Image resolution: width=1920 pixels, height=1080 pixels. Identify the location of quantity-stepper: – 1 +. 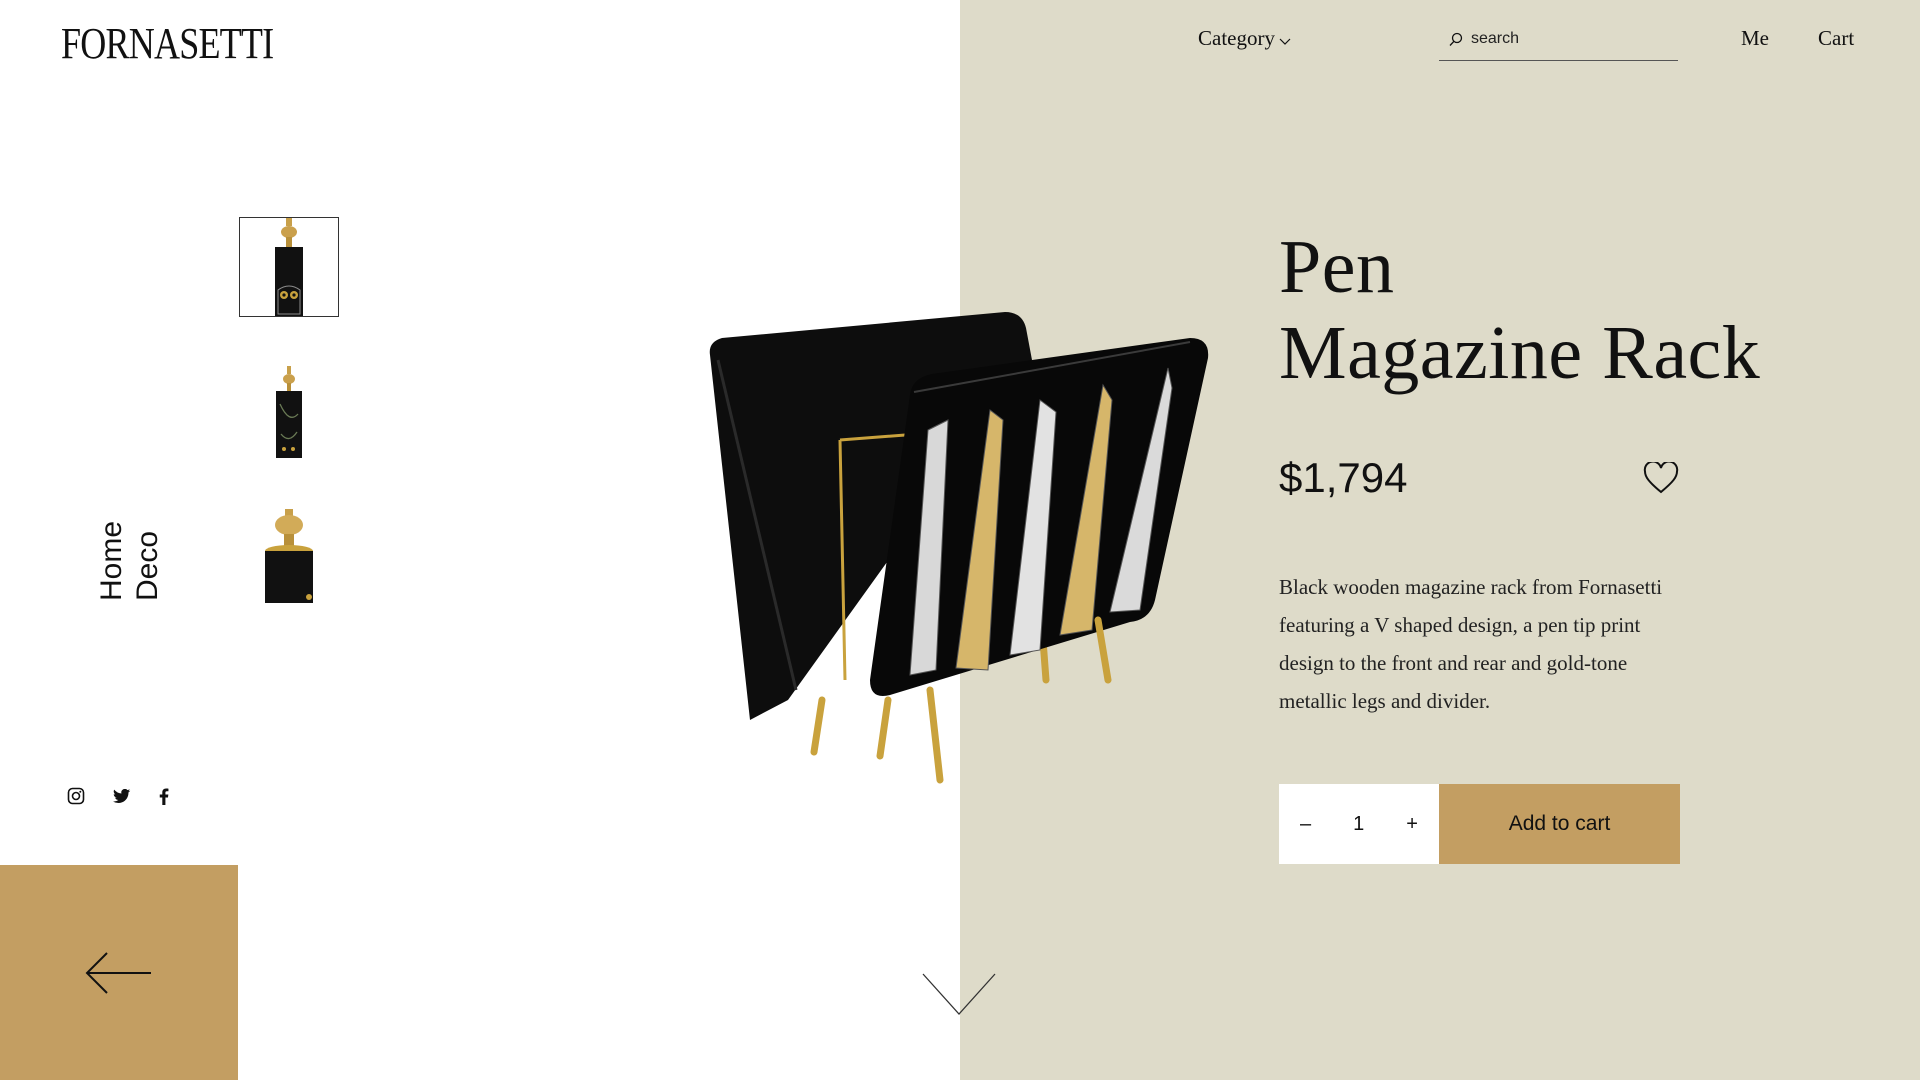
(1359, 824).